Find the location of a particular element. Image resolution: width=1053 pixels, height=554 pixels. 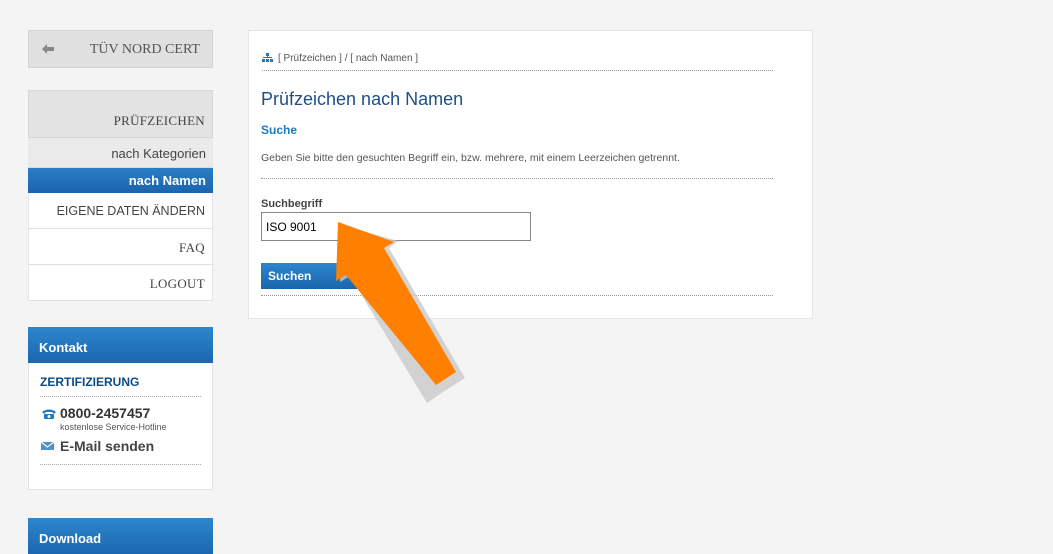

back-button-label: TÜV NORD CERT is located at coordinates (144, 49).